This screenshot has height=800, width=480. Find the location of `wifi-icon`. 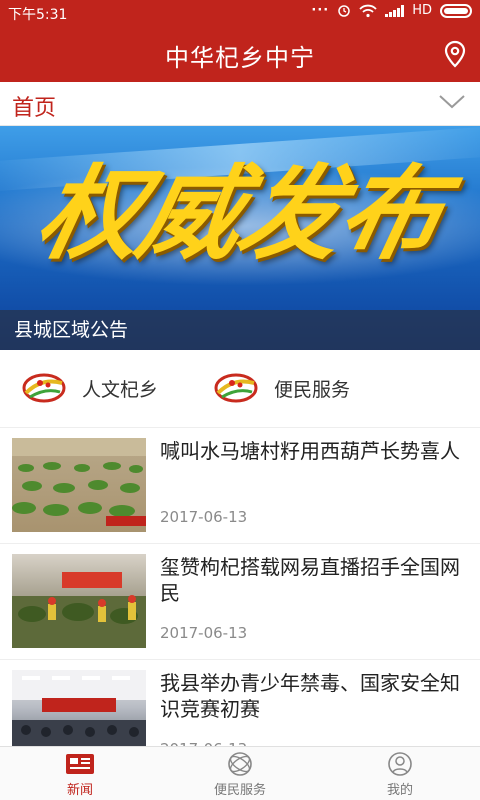

wifi-icon is located at coordinates (368, 10).